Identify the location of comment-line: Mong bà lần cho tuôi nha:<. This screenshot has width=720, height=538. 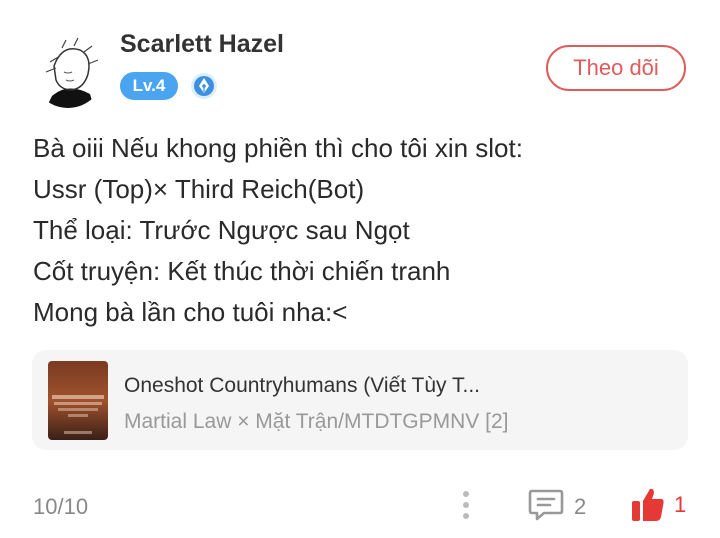
(190, 312).